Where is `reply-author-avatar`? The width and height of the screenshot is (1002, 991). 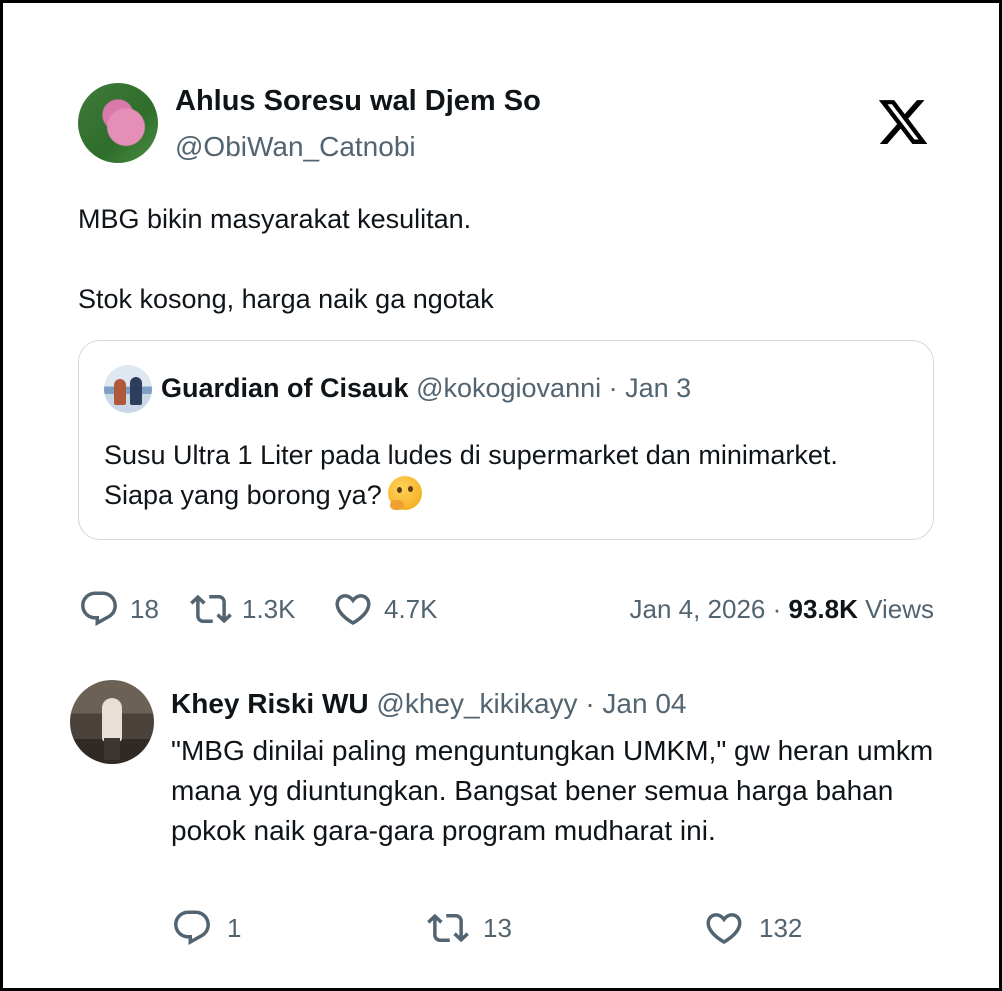 reply-author-avatar is located at coordinates (112, 722).